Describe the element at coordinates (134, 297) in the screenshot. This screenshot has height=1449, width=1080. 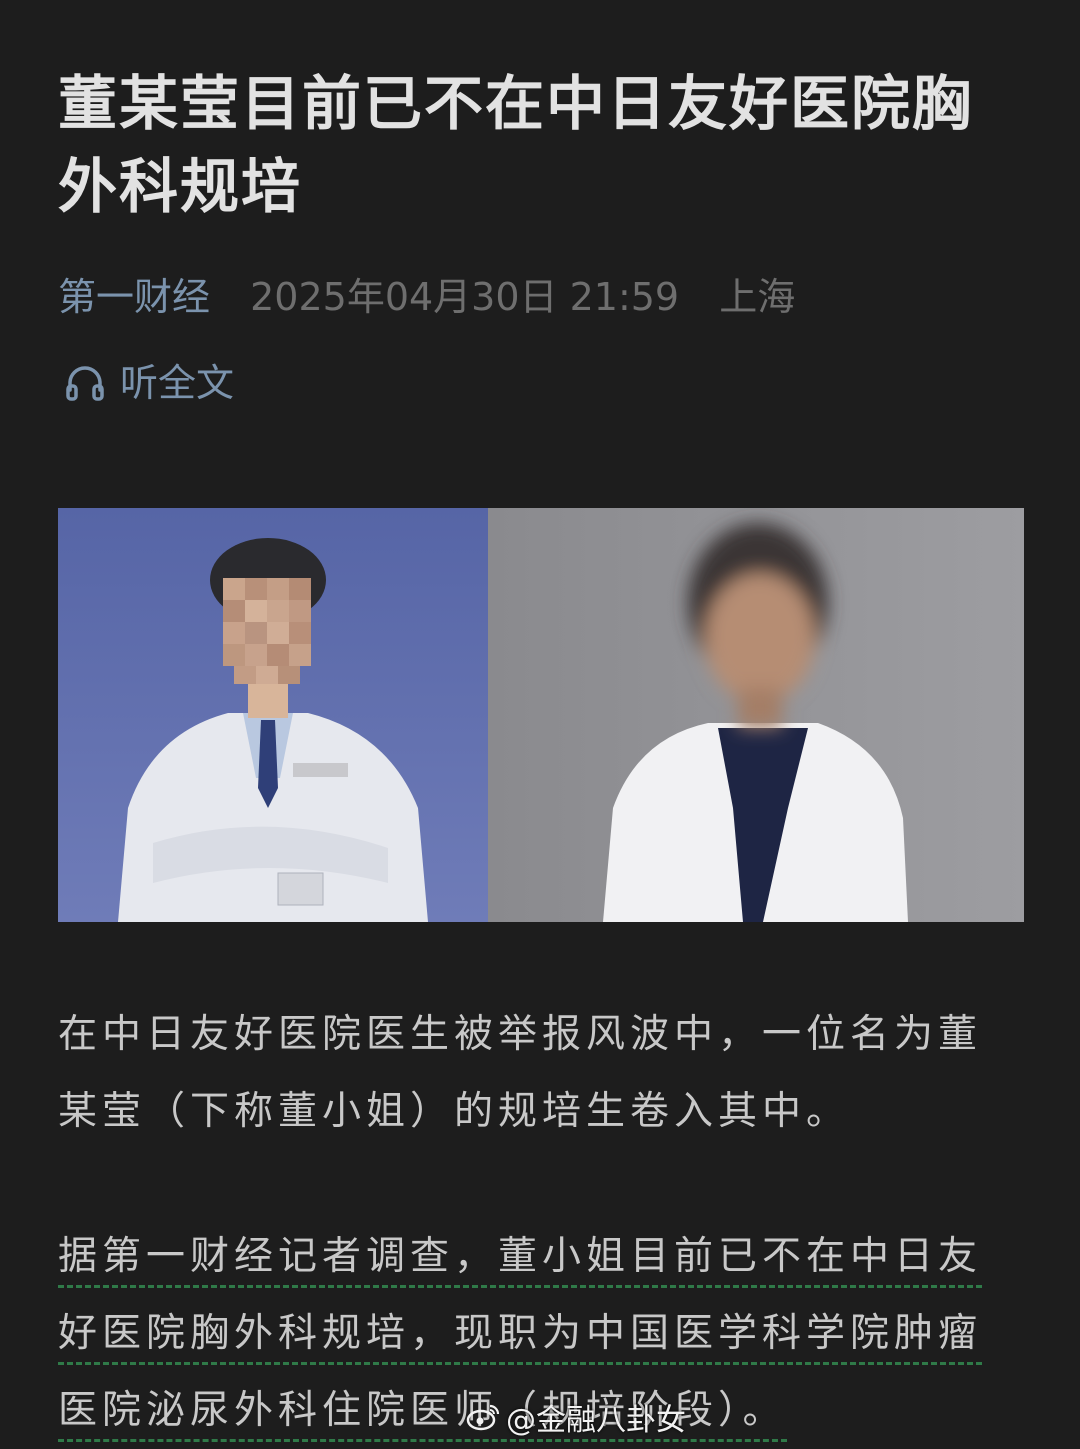
I see `source-link: 第一财经` at that location.